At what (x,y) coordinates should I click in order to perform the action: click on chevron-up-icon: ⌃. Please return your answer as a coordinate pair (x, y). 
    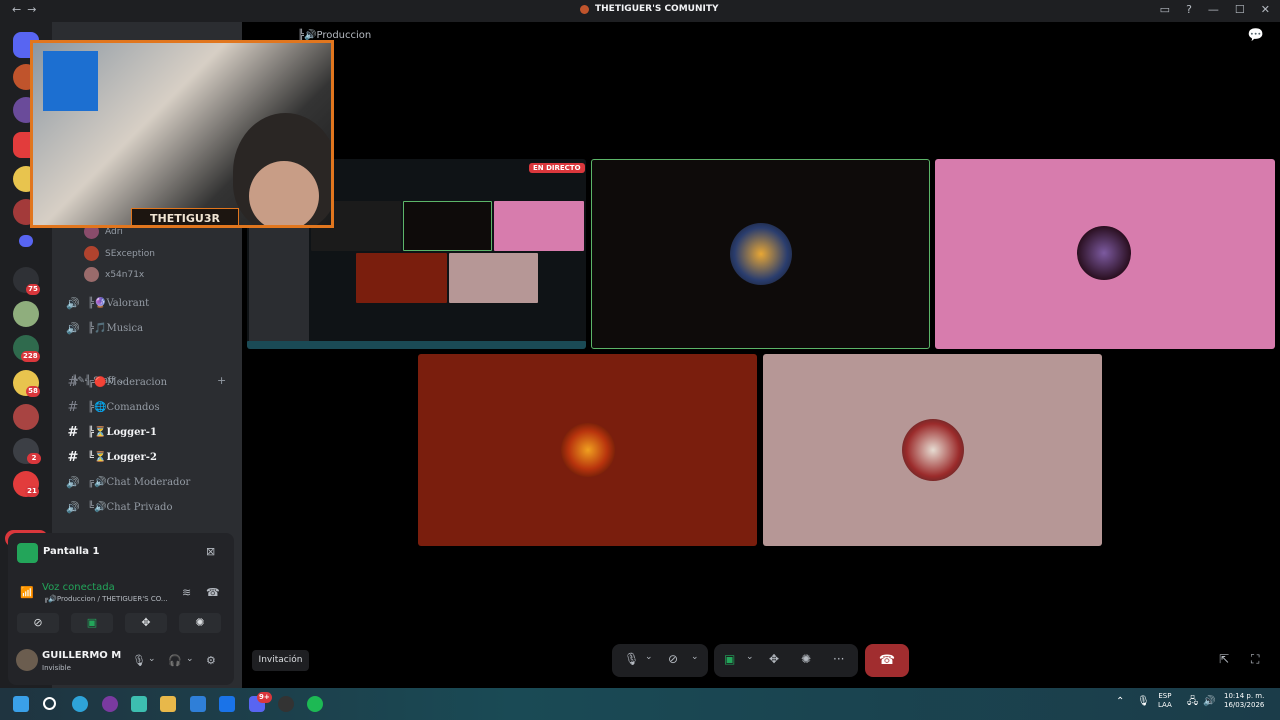
    Looking at the image, I should click on (1120, 702).